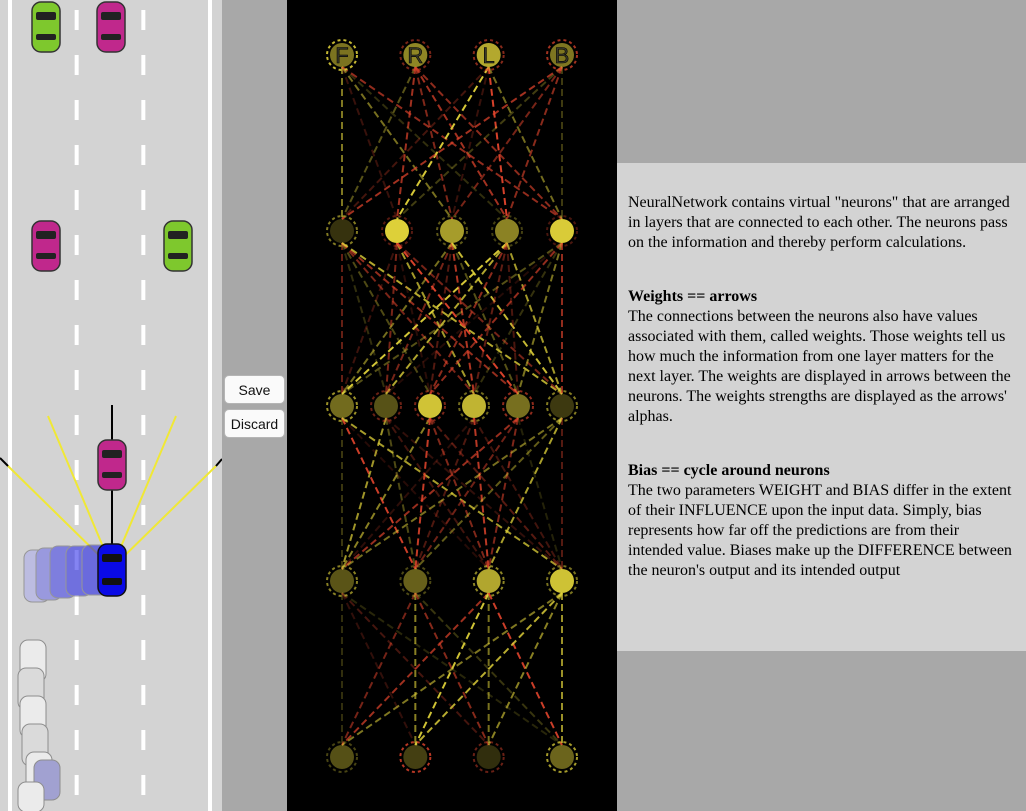 This screenshot has height=811, width=1026. I want to click on output-label: L, so click(489, 55).